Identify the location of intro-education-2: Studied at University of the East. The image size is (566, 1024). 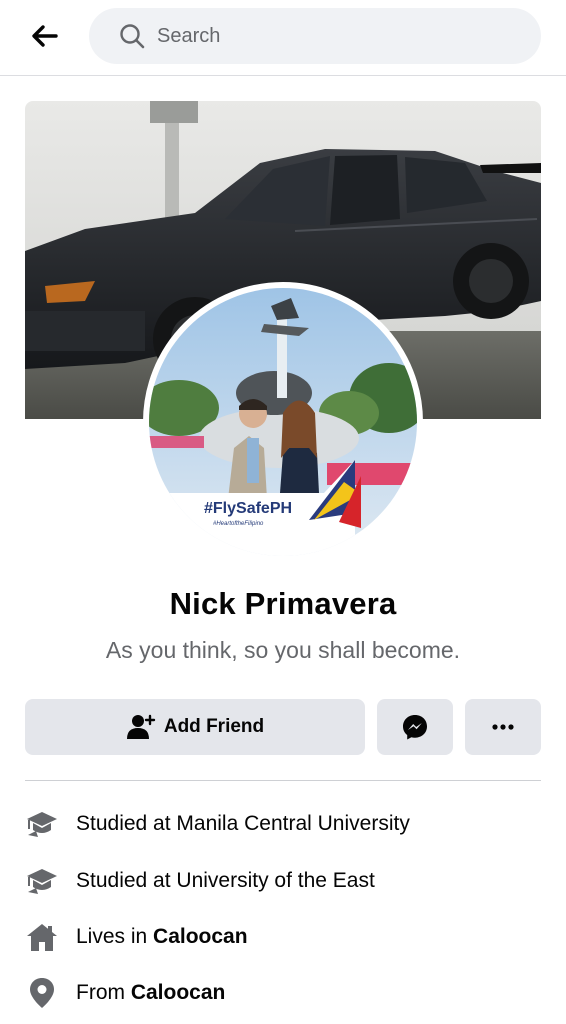
(283, 881).